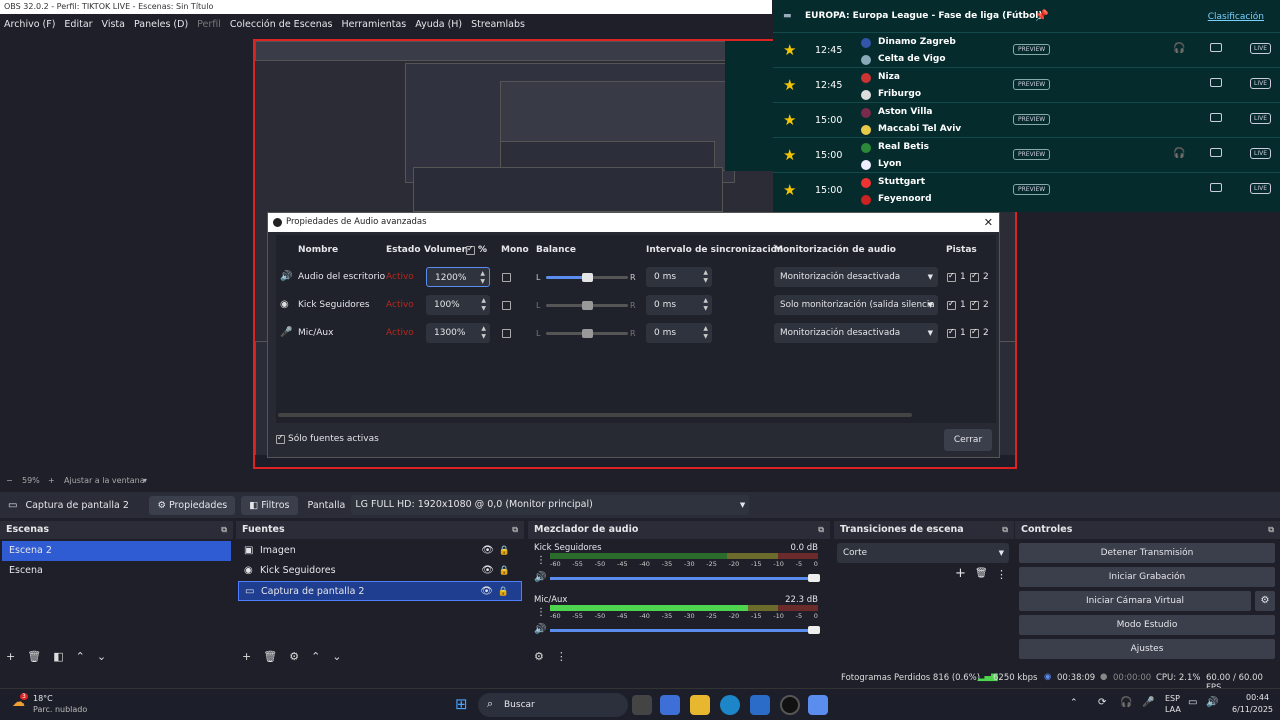 The width and height of the screenshot is (1280, 720). What do you see at coordinates (1102, 702) in the screenshot?
I see `tray-icon: ⟳` at bounding box center [1102, 702].